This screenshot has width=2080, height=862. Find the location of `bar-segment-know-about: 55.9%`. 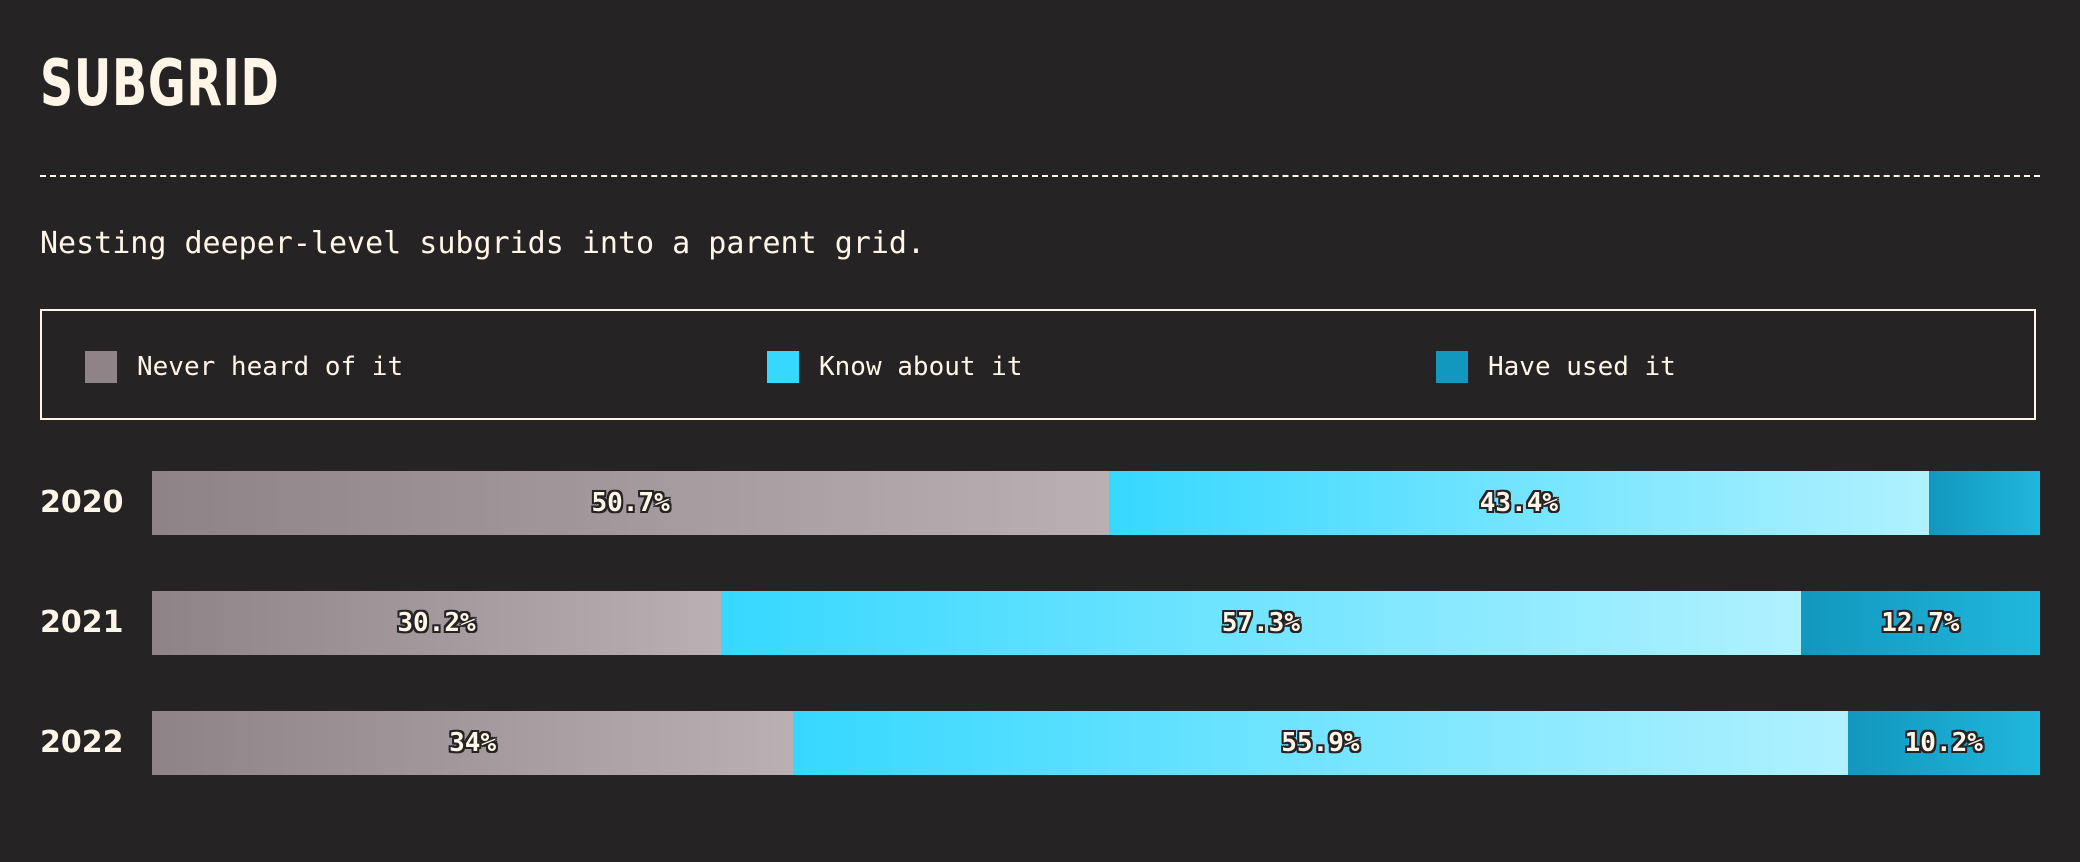

bar-segment-know-about: 55.9% is located at coordinates (1320, 743).